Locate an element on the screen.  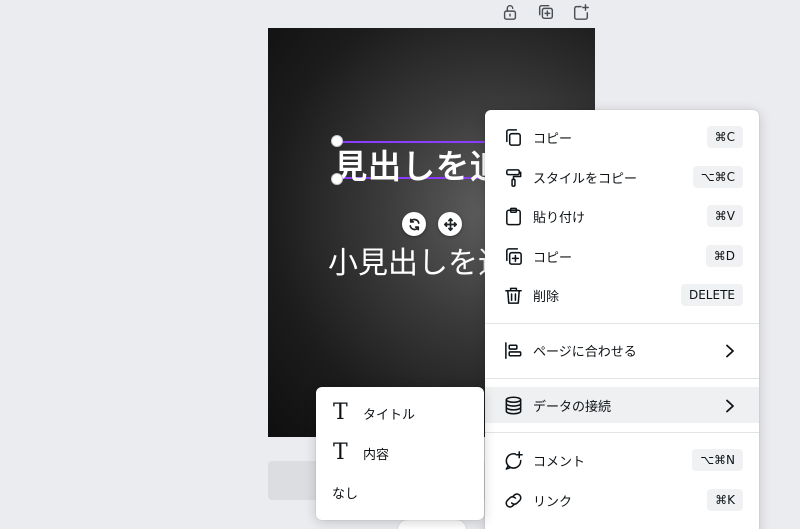
trash-icon is located at coordinates (513, 295).